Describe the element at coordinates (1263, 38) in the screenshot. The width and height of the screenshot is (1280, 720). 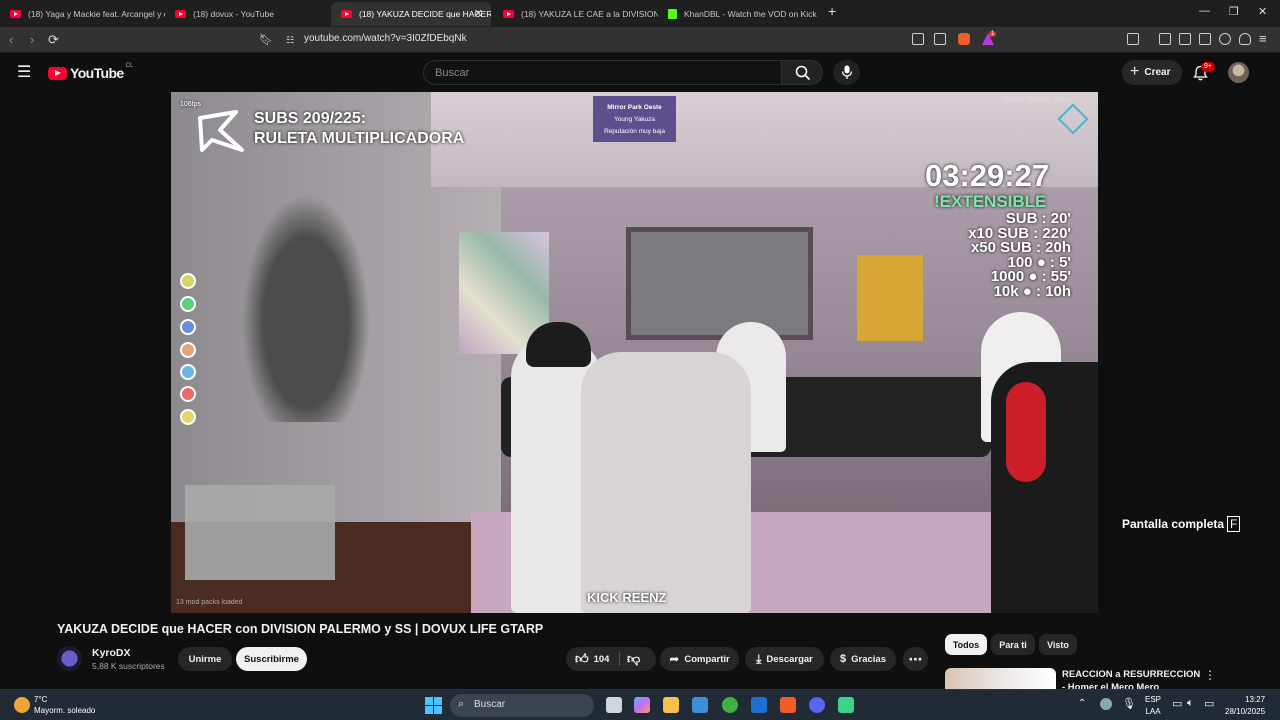
I see `menu-icon: ≡` at that location.